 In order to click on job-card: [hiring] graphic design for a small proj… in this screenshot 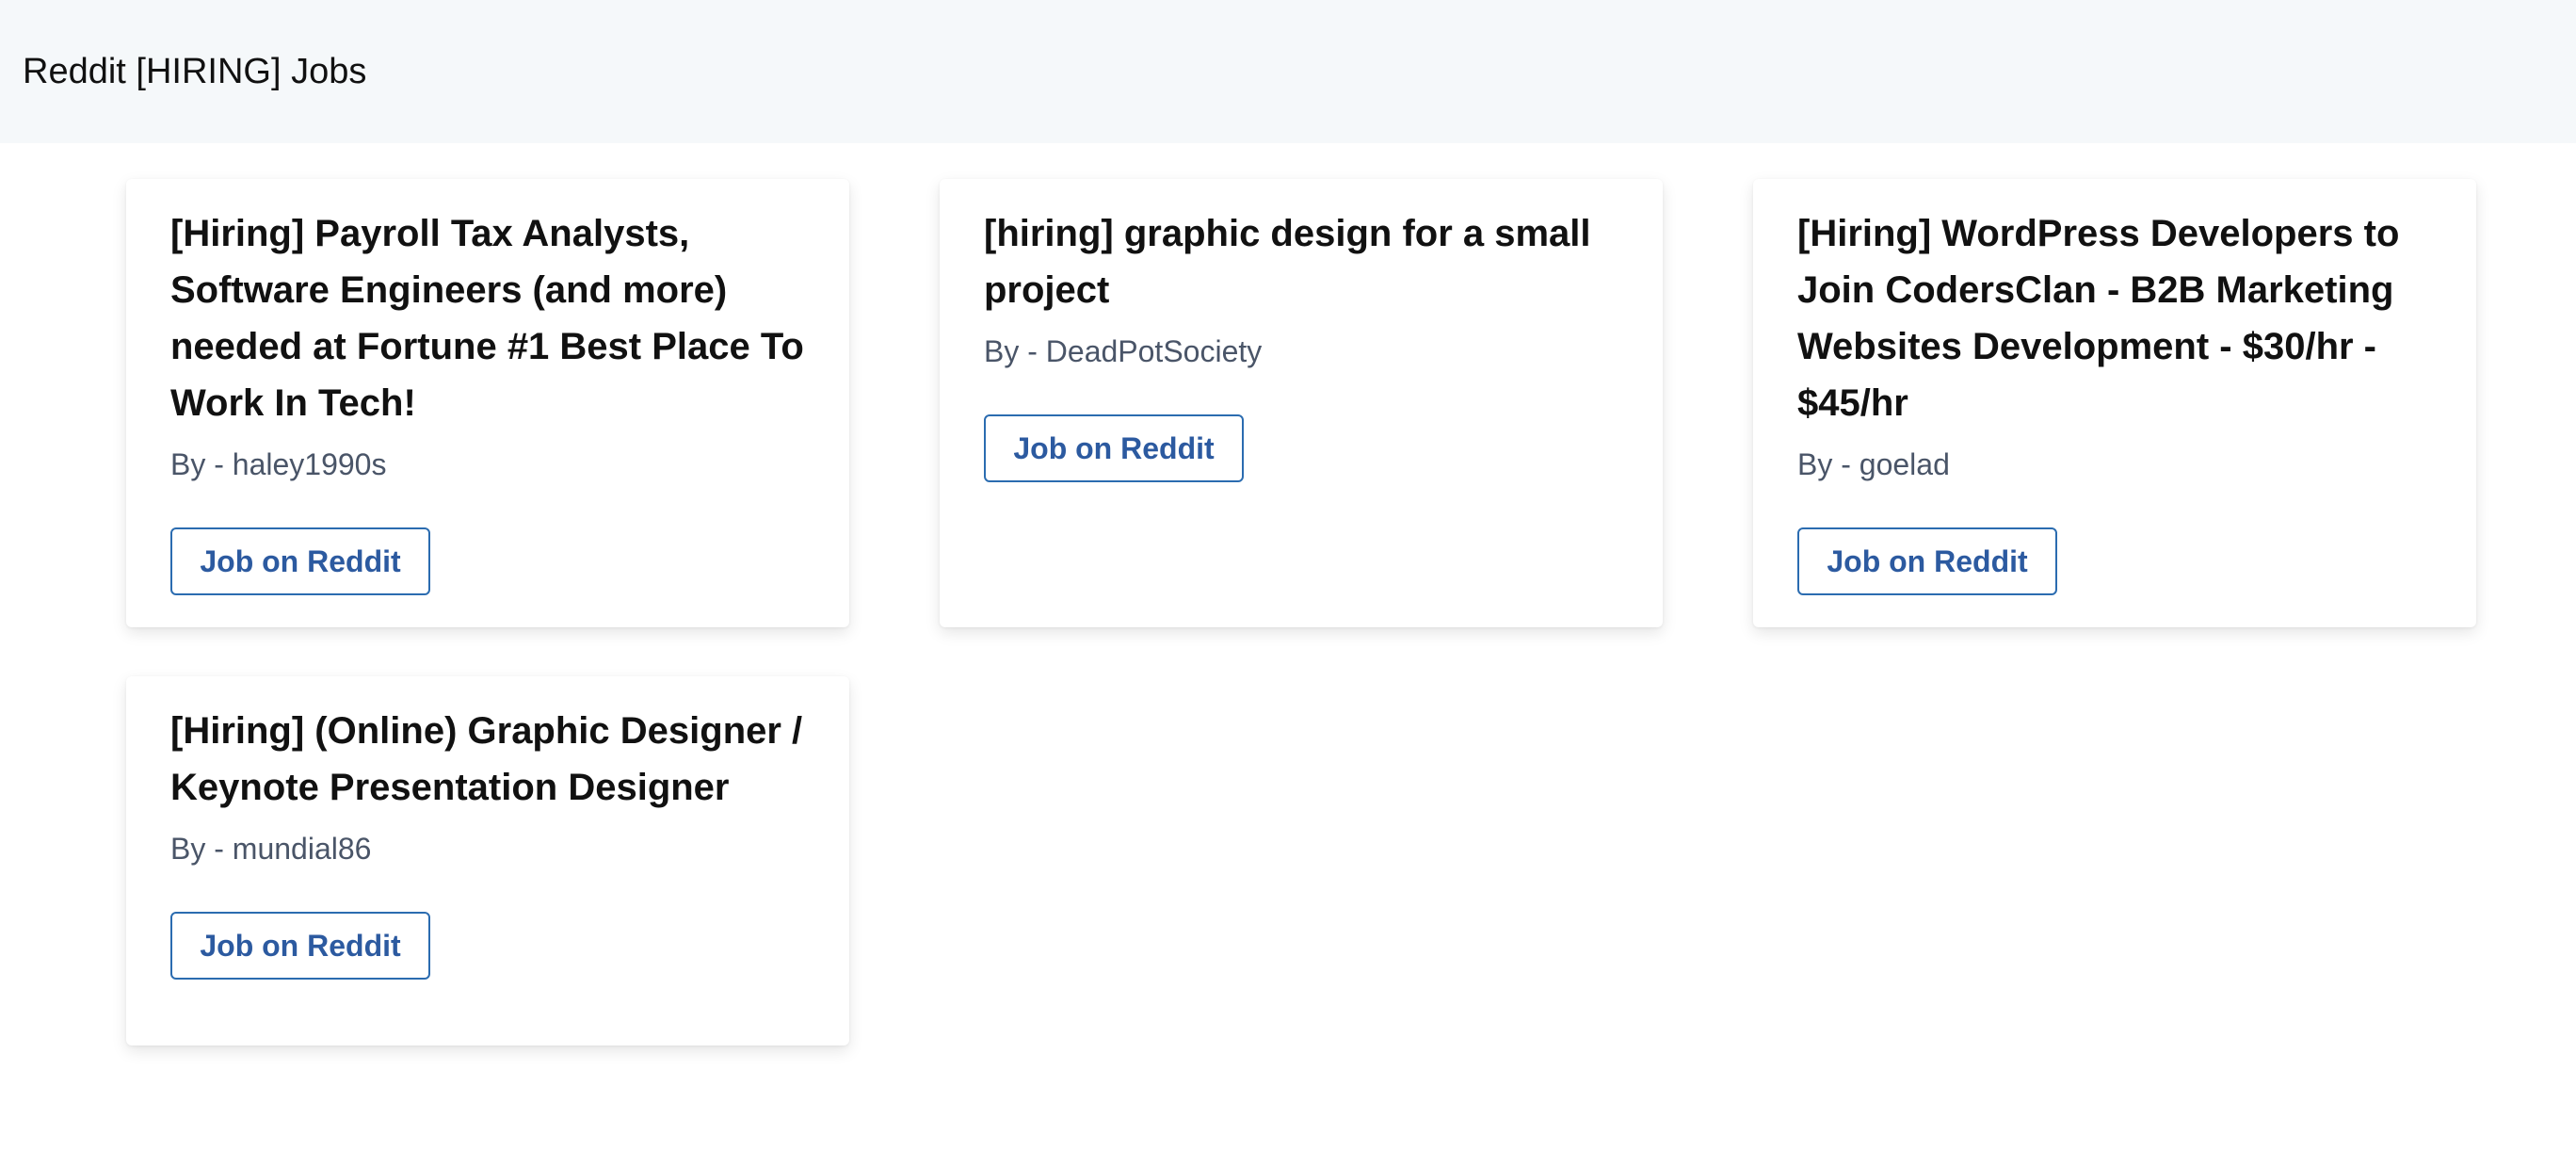, I will do `click(1301, 403)`.